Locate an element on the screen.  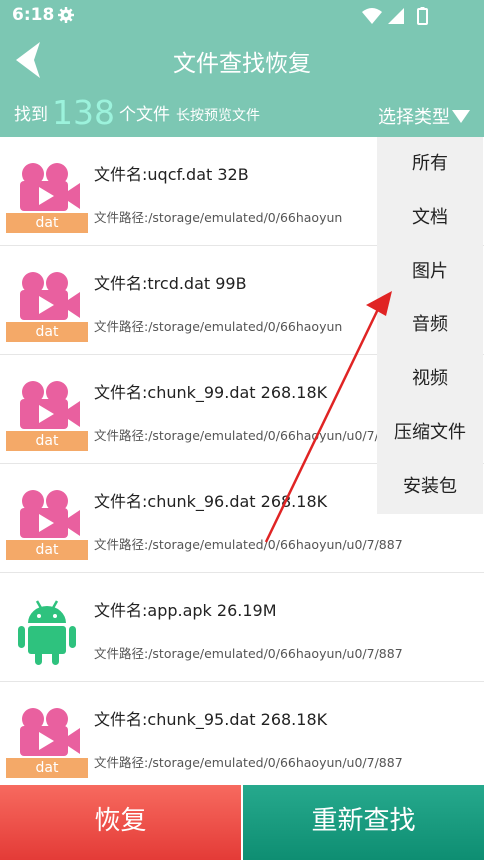
found-count: 138 is located at coordinates (83, 112).